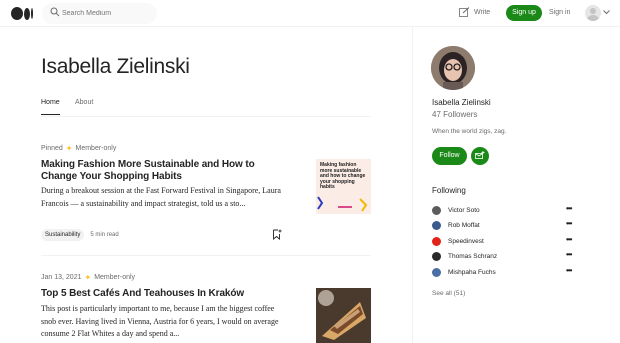 This screenshot has width=620, height=343. I want to click on following-name: Rob Moffat, so click(464, 225).